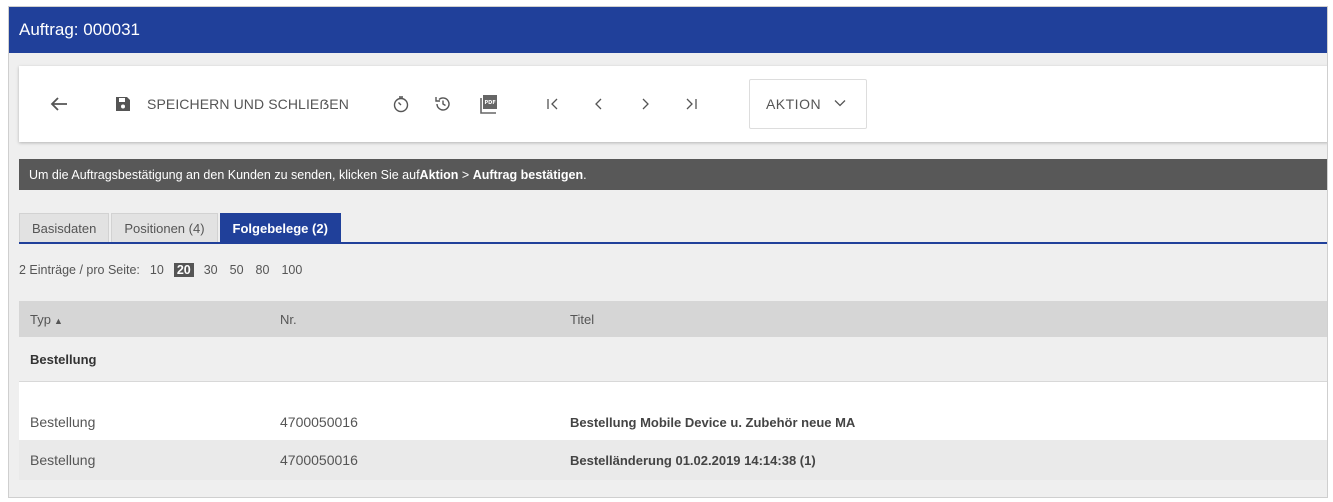 This screenshot has height=502, width=1333. What do you see at coordinates (599, 104) in the screenshot?
I see `prev-page-icon` at bounding box center [599, 104].